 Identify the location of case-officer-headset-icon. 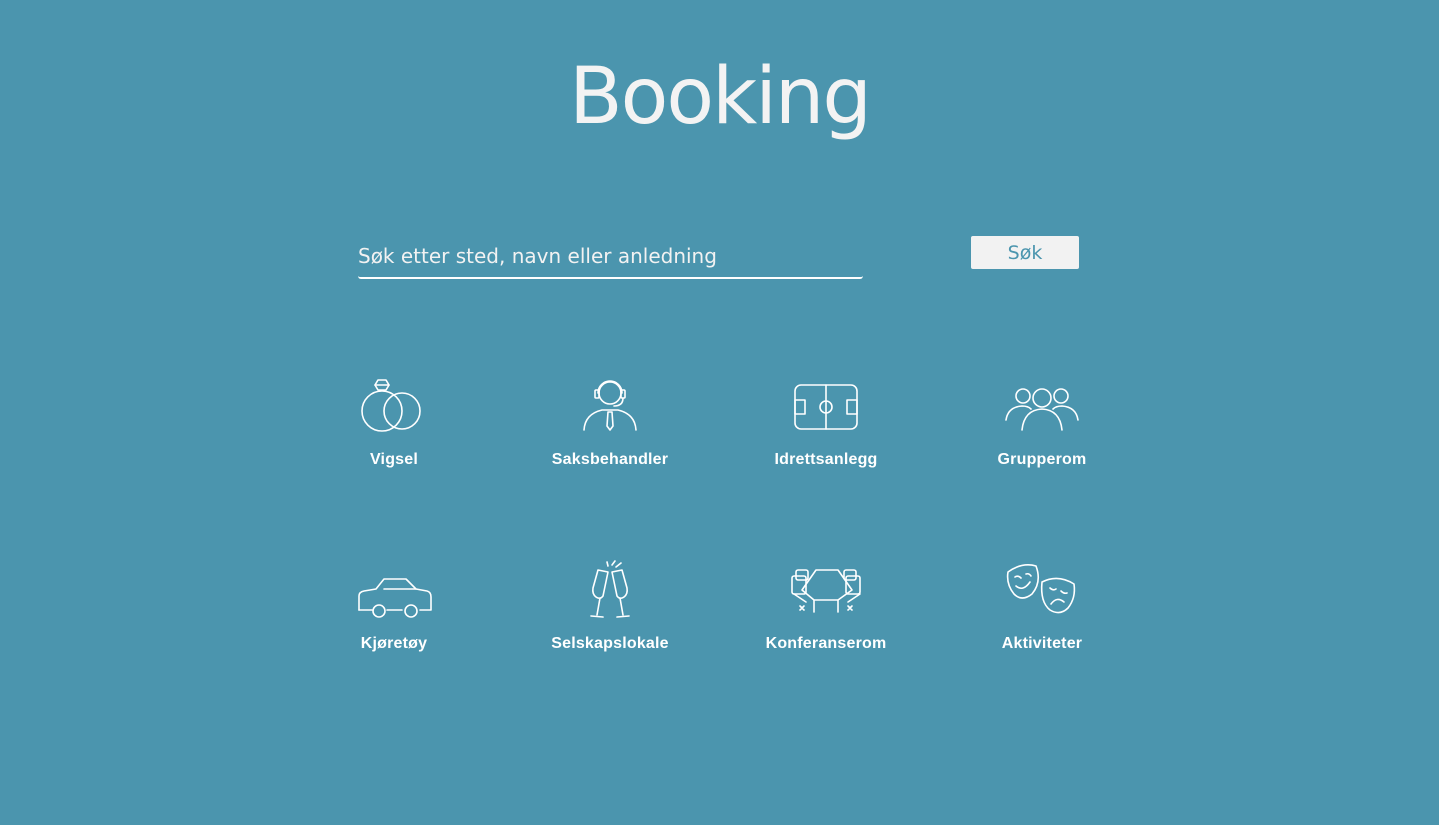
(610, 408).